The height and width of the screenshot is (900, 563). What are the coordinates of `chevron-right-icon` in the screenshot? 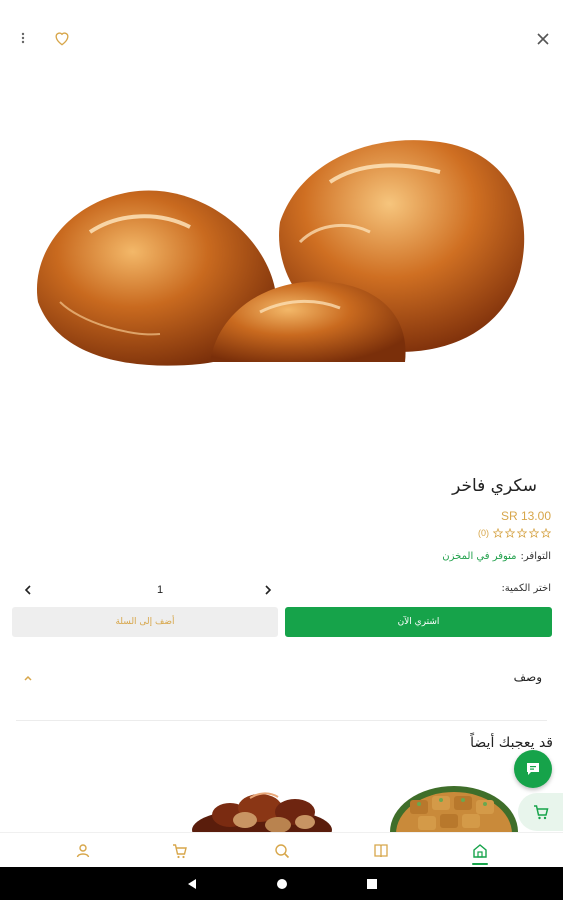 It's located at (268, 590).